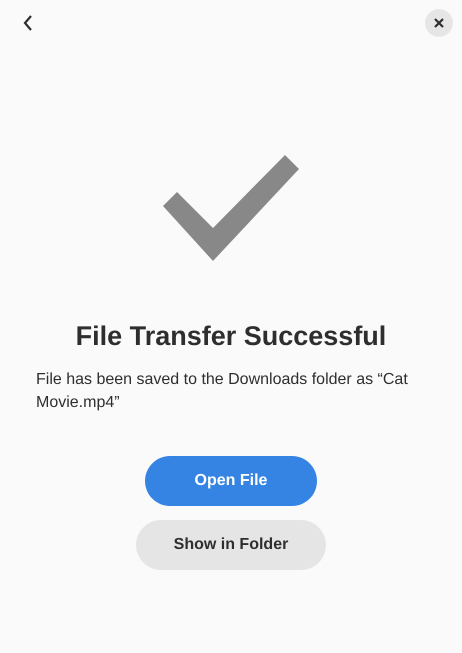 The width and height of the screenshot is (462, 653). I want to click on checkmark-icon, so click(231, 208).